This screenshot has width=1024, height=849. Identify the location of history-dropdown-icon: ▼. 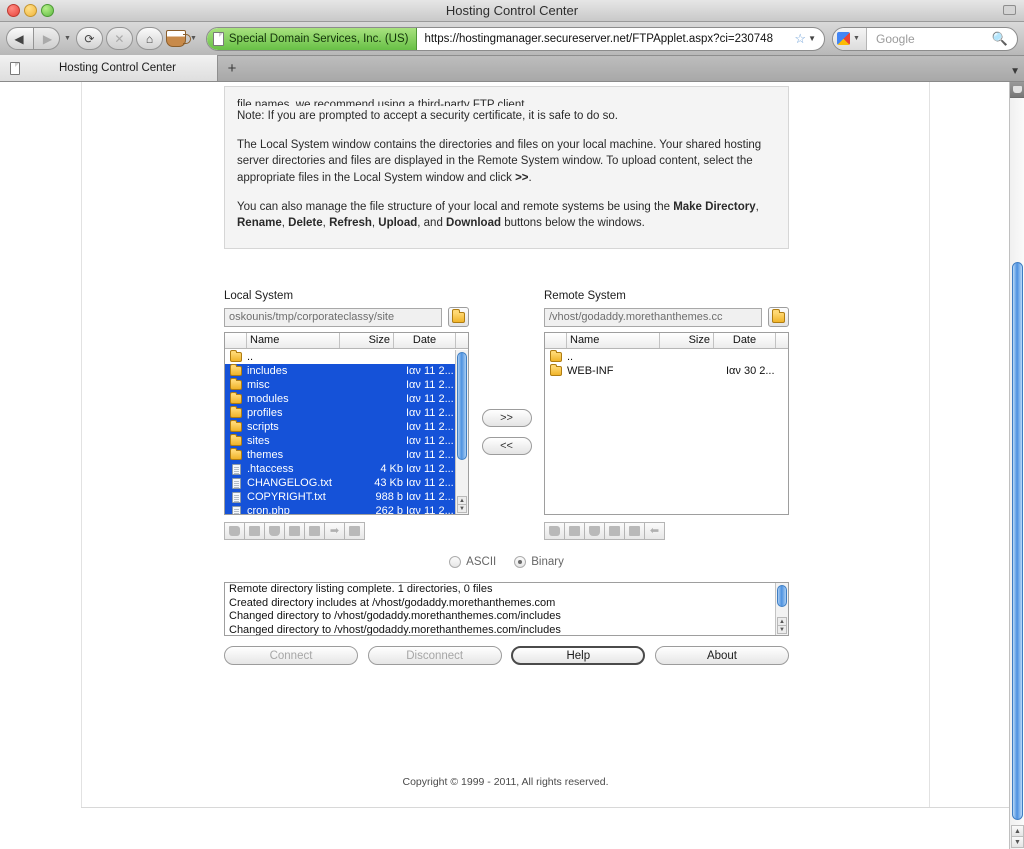
(67, 38).